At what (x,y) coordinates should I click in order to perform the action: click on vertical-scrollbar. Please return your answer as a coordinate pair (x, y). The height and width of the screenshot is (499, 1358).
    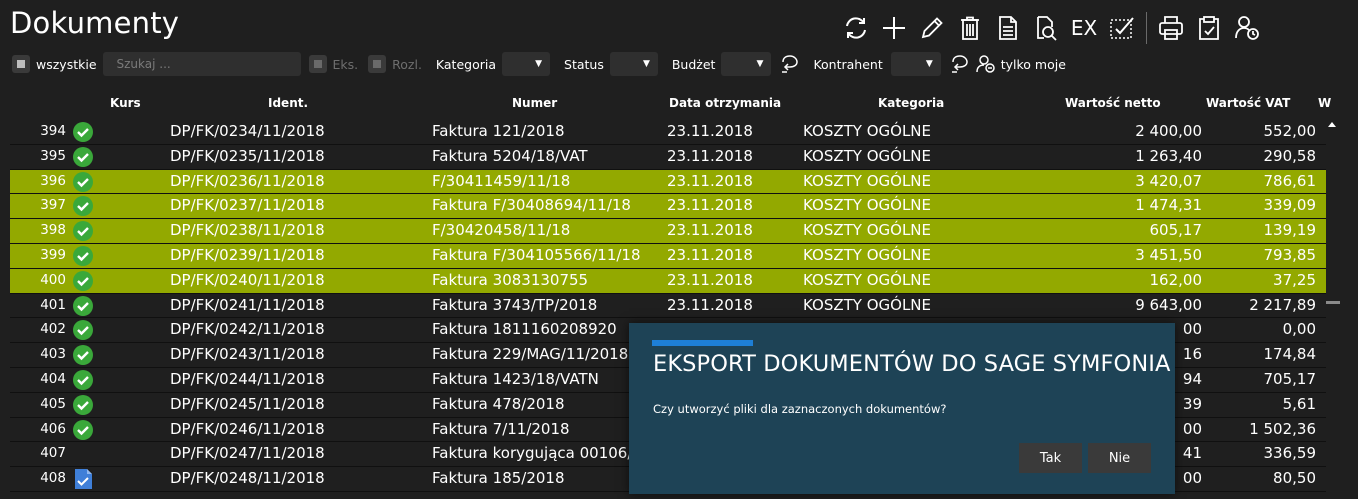
    Looking at the image, I should click on (1333, 308).